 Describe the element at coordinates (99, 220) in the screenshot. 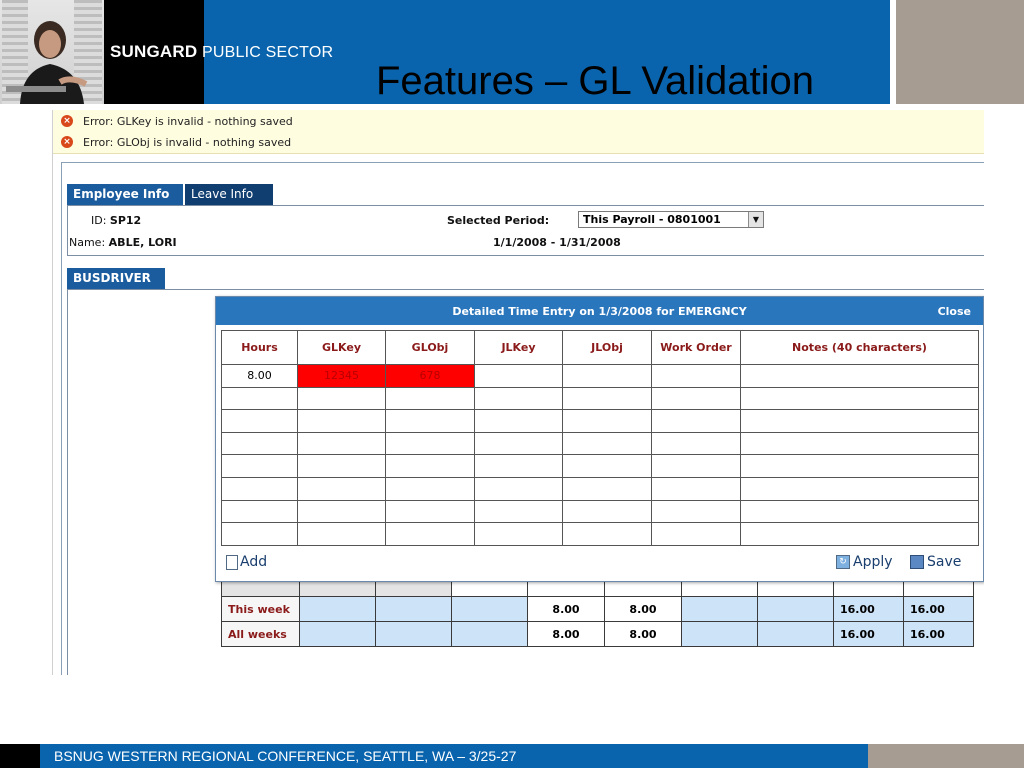

I see `id-label: ID:` at that location.